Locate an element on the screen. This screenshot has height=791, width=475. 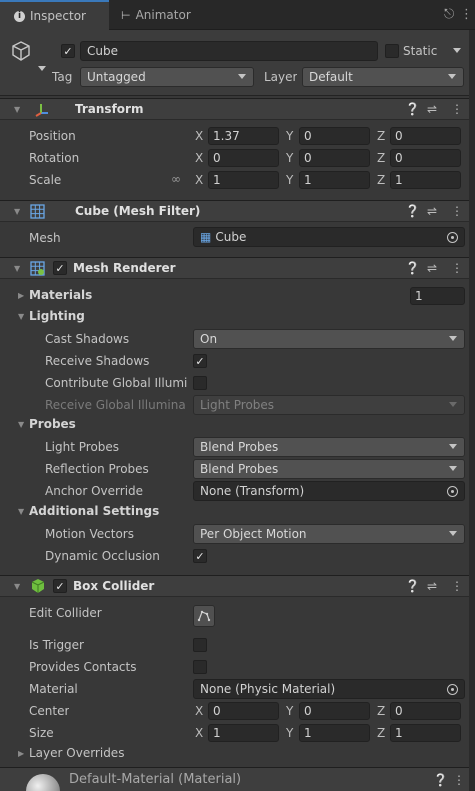
static-toggle is located at coordinates (392, 51).